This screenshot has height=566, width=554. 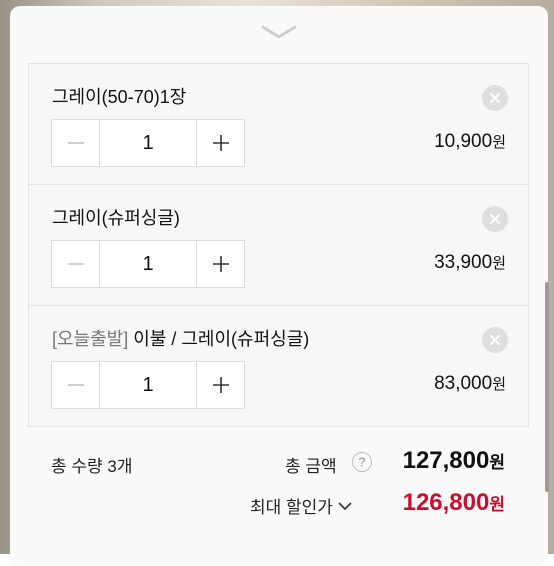 I want to click on collapse-handle, so click(x=279, y=32).